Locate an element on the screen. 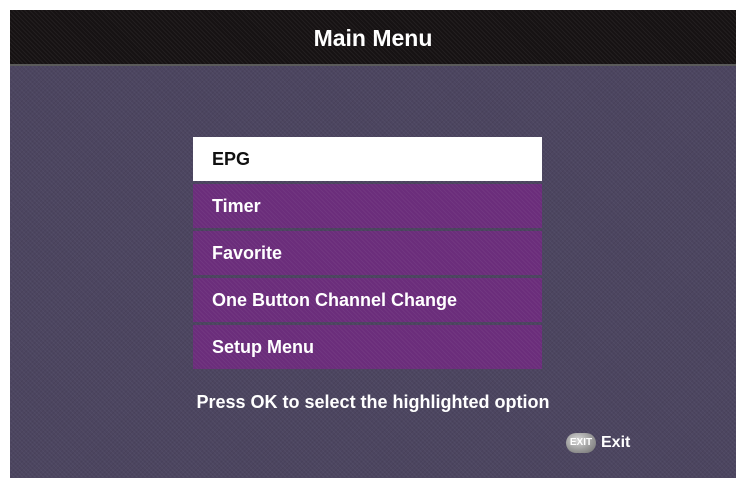 The image size is (736, 478). title-bar: Main Menu is located at coordinates (373, 38).